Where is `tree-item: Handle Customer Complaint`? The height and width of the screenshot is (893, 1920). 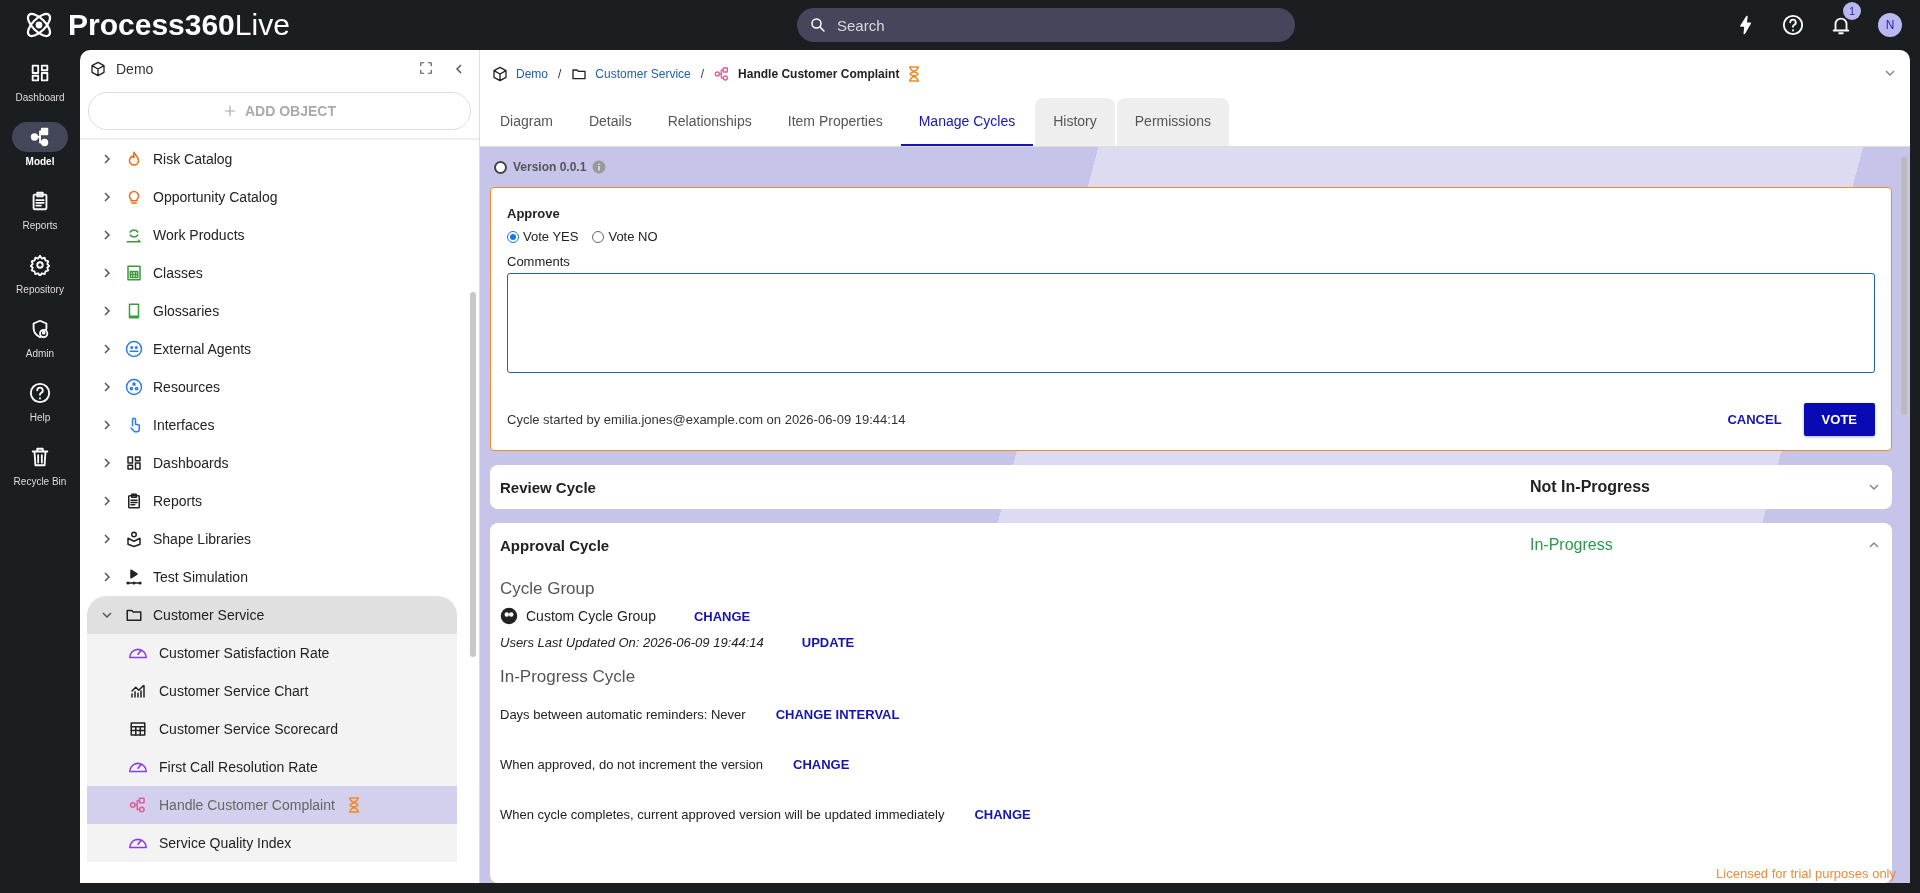
tree-item: Handle Customer Complaint is located at coordinates (272, 805).